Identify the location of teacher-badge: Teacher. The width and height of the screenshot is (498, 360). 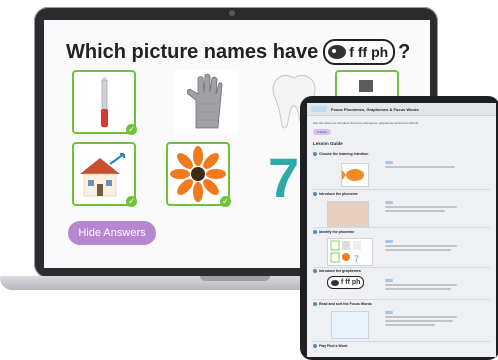
(322, 132).